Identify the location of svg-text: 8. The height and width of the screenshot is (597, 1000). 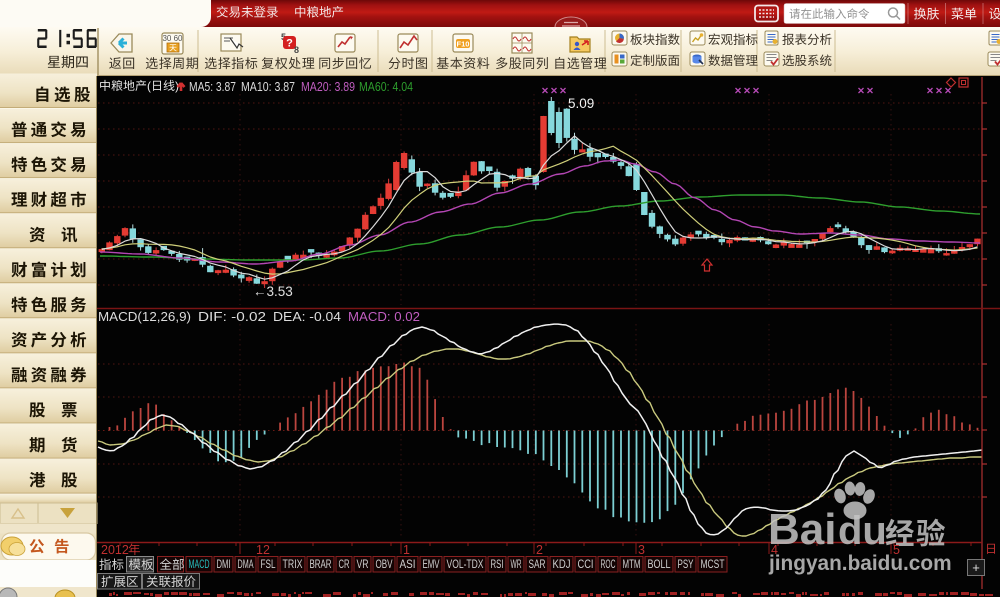
(296, 50).